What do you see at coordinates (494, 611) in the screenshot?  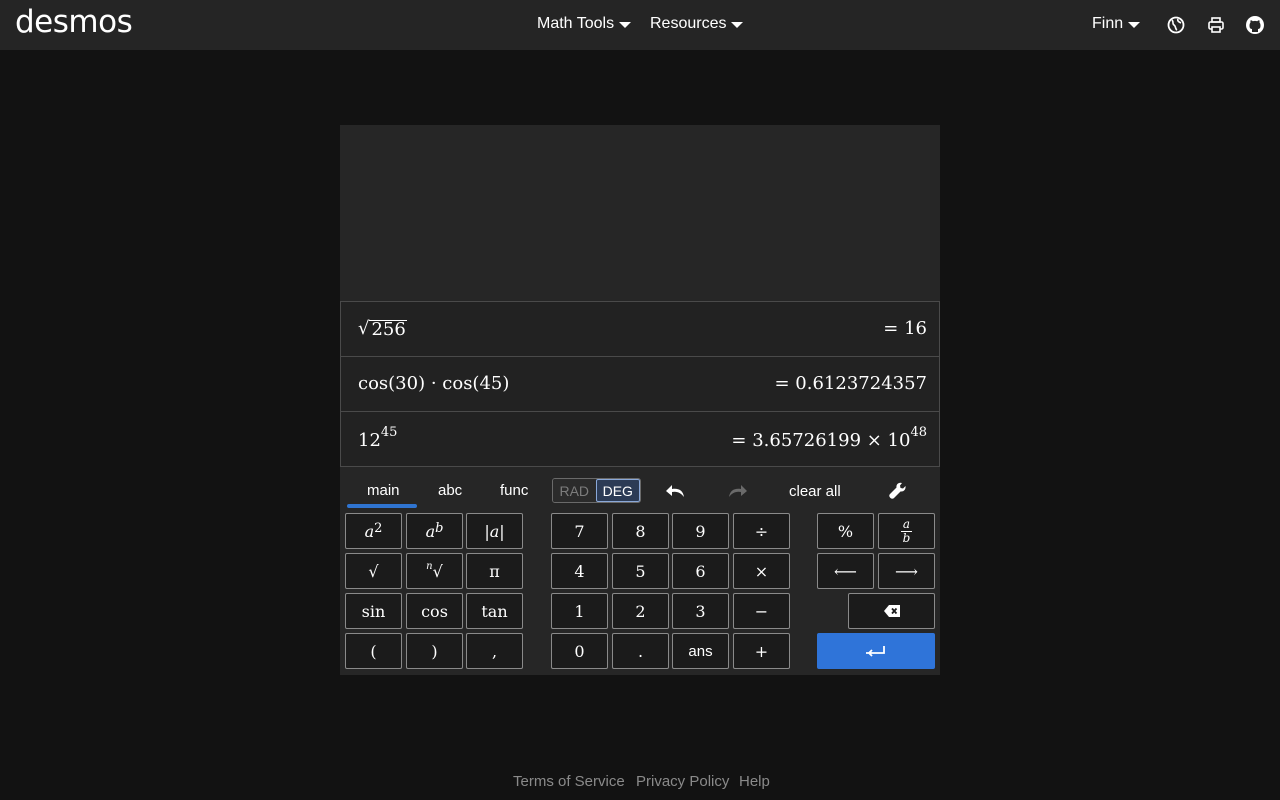 I see `tan-key: tan` at bounding box center [494, 611].